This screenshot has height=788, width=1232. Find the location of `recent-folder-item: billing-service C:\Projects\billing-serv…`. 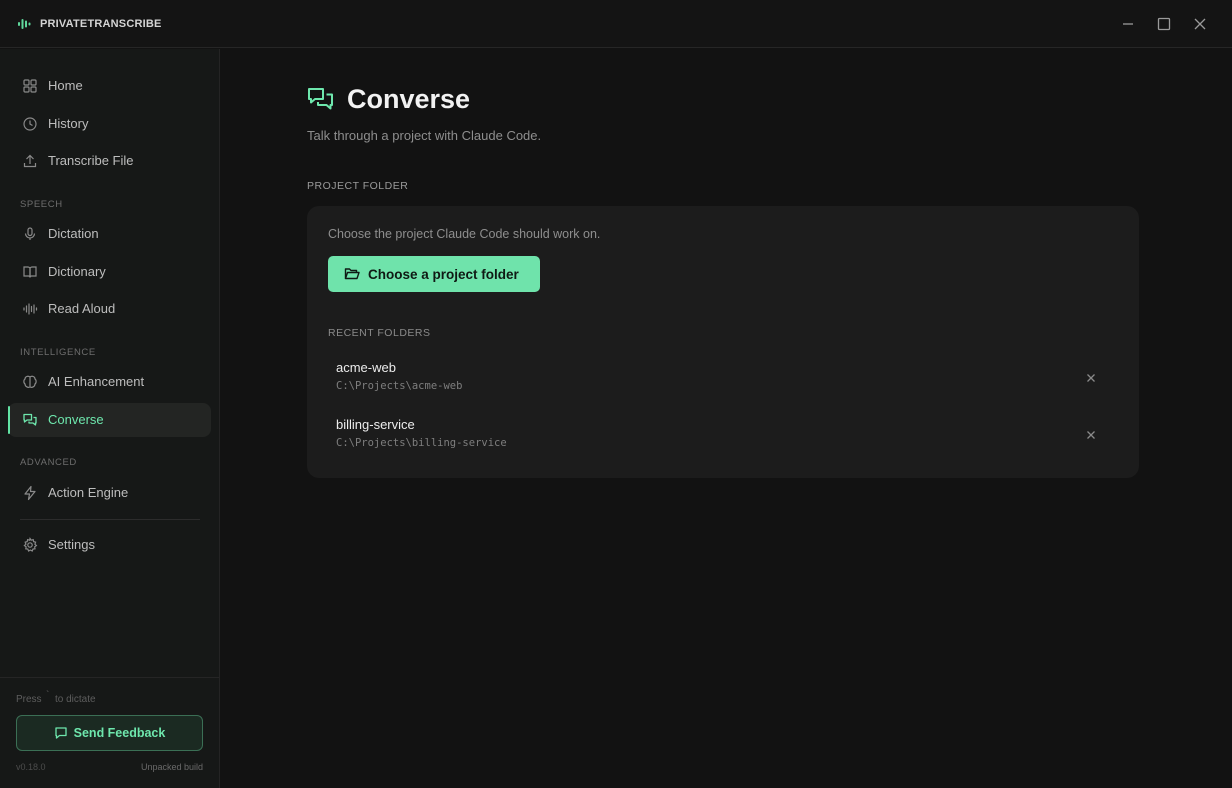

recent-folder-item: billing-service C:\Projects\billing-serv… is located at coordinates (723, 438).